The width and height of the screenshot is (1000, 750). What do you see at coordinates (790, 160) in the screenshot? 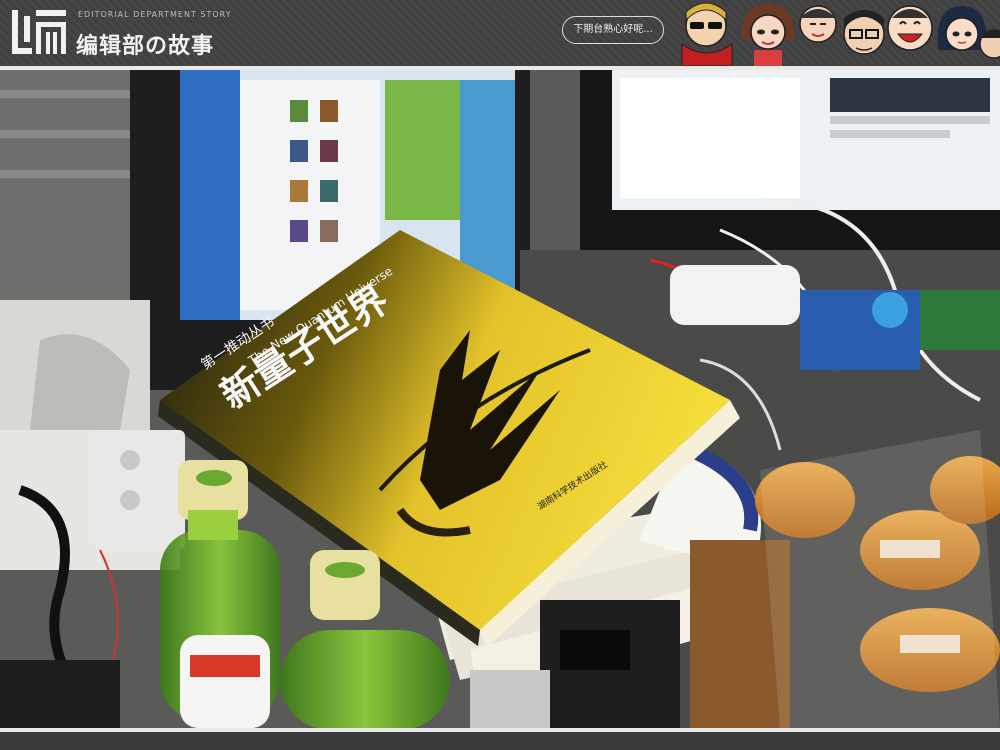
I see `right-monitor` at bounding box center [790, 160].